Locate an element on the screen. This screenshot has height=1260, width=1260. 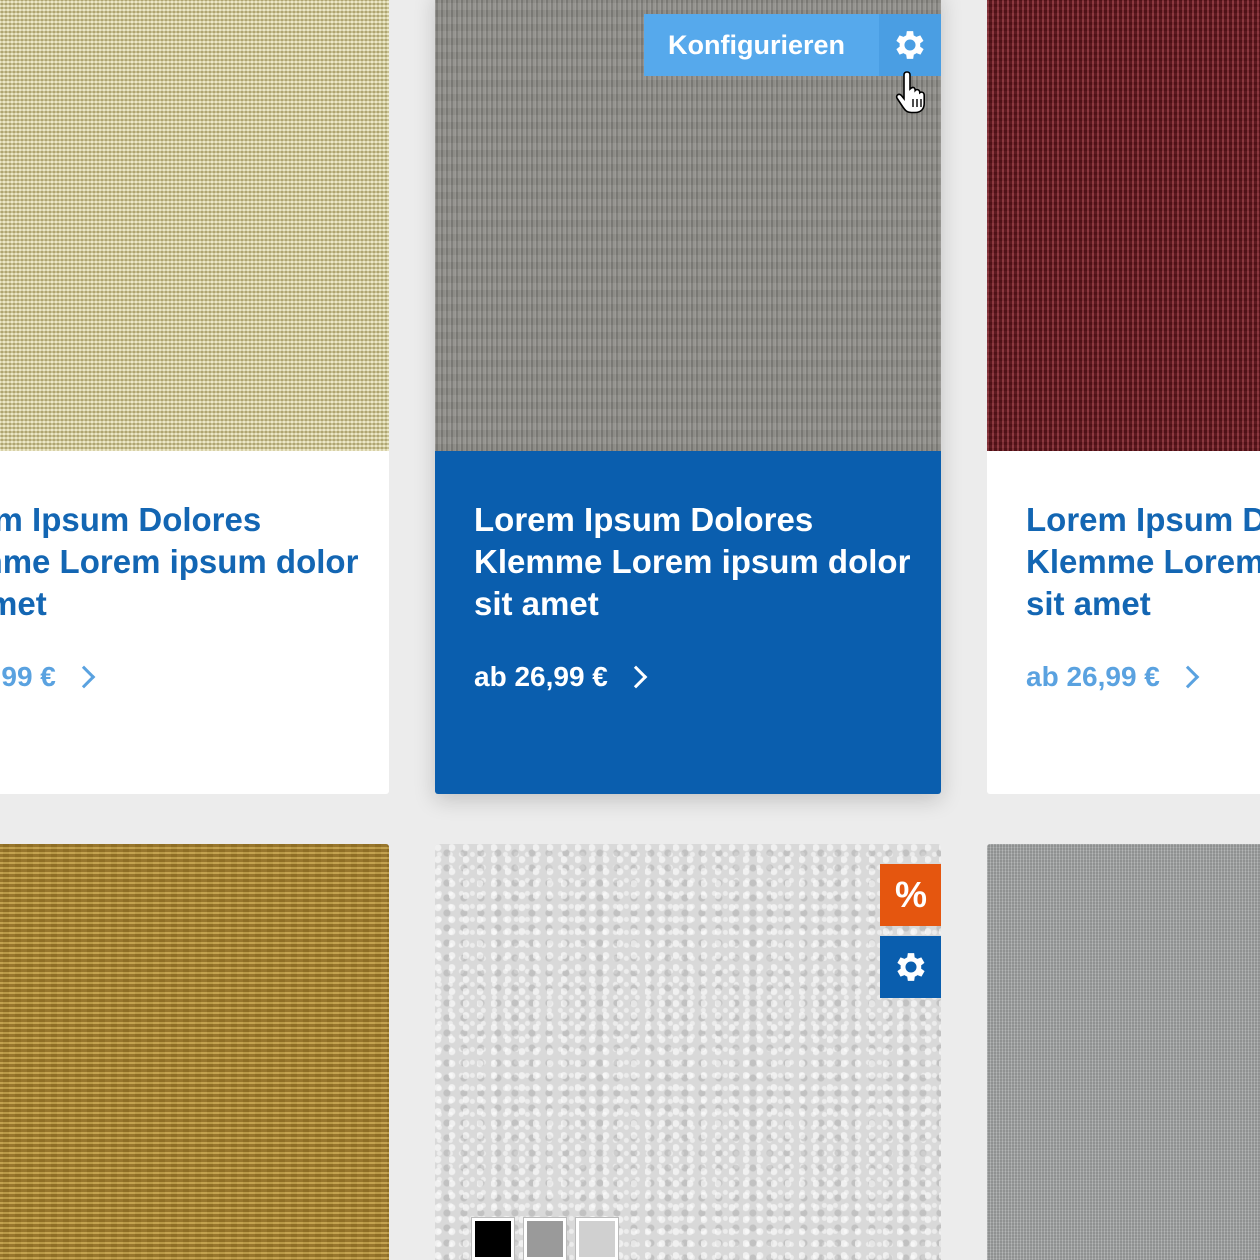
color-options is located at coordinates (545, 1239).